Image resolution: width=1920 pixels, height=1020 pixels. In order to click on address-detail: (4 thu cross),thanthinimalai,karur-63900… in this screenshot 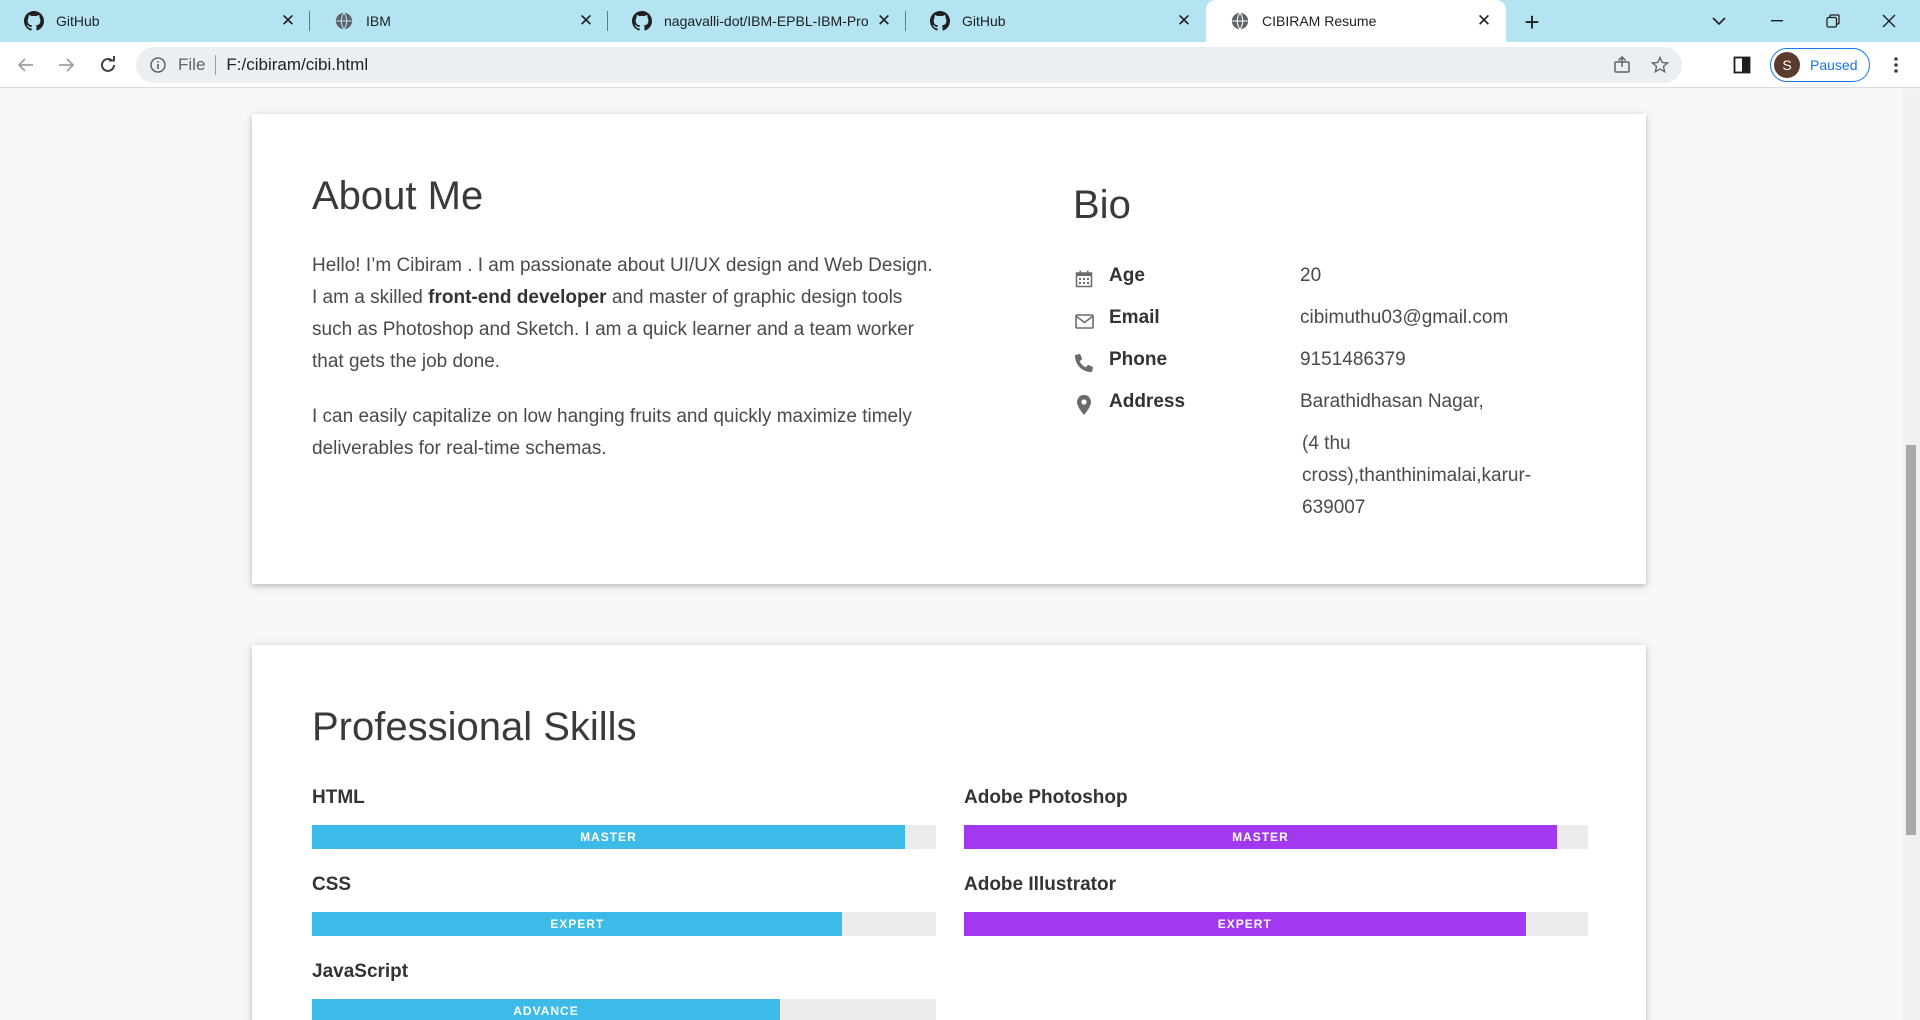, I will do `click(1417, 475)`.